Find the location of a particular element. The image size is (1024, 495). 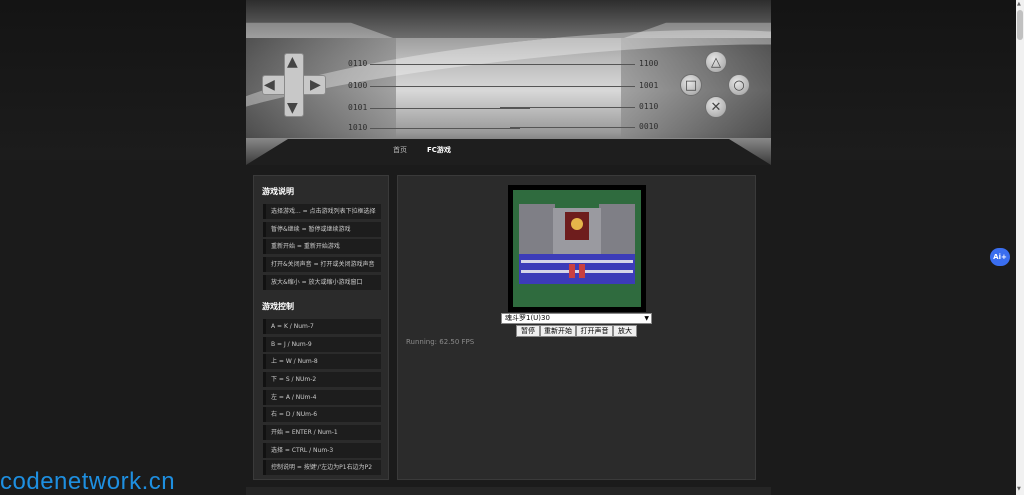

instruction-item: 选择游戏... = 点击游戏列表下拉框选择 is located at coordinates (322, 211).